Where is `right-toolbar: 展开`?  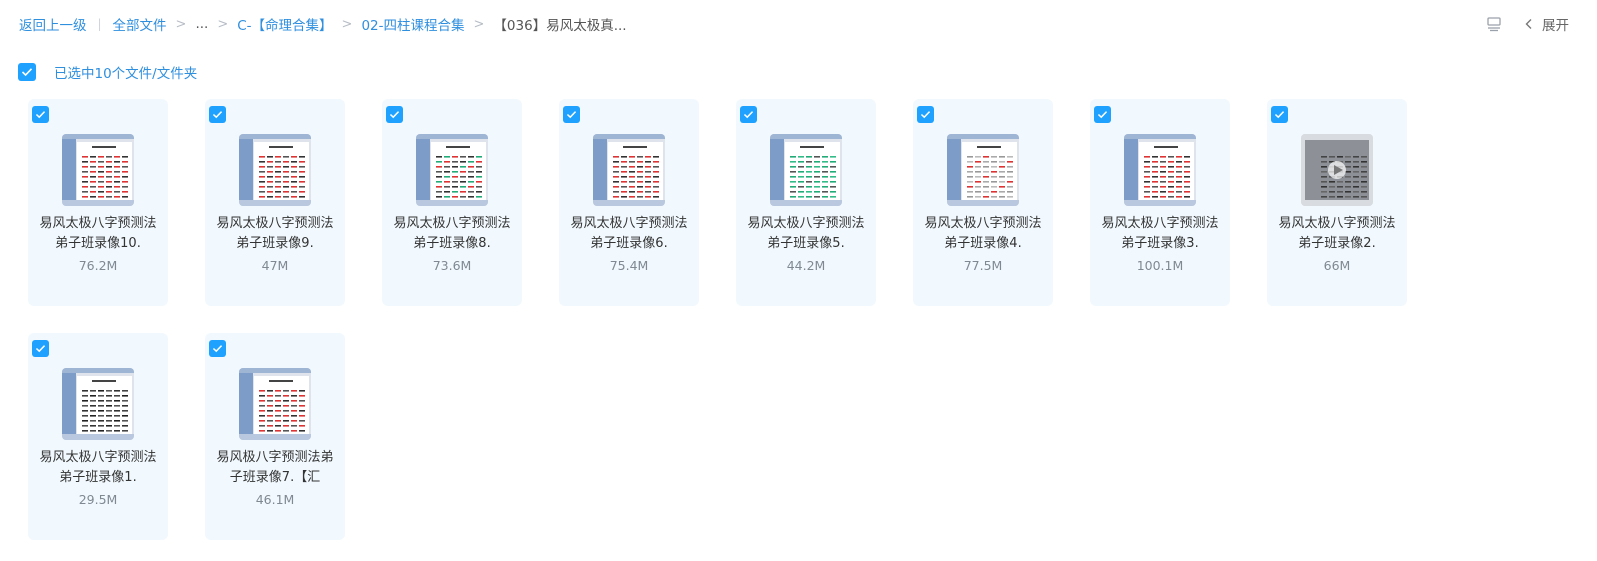 right-toolbar: 展开 is located at coordinates (1527, 24).